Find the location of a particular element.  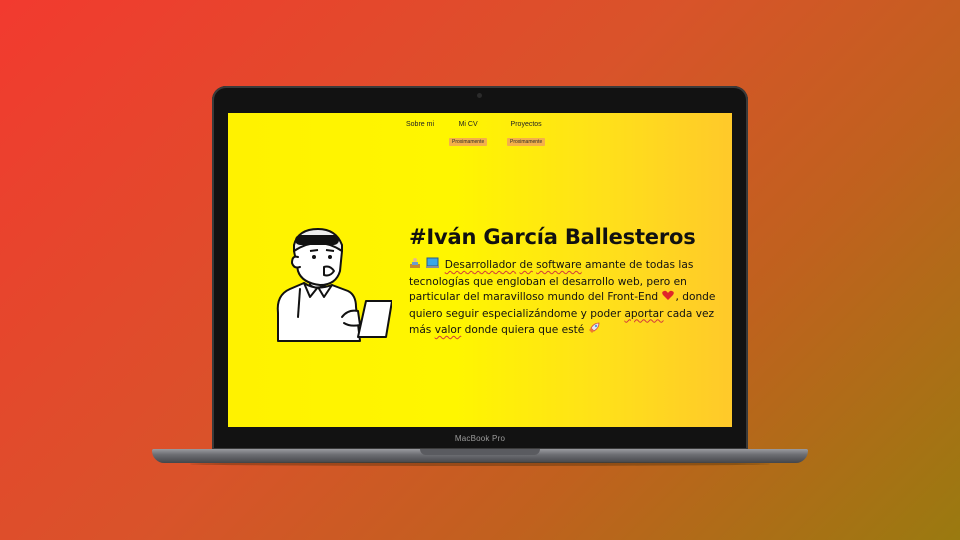

device-label: MacBook Pro is located at coordinates (480, 438).